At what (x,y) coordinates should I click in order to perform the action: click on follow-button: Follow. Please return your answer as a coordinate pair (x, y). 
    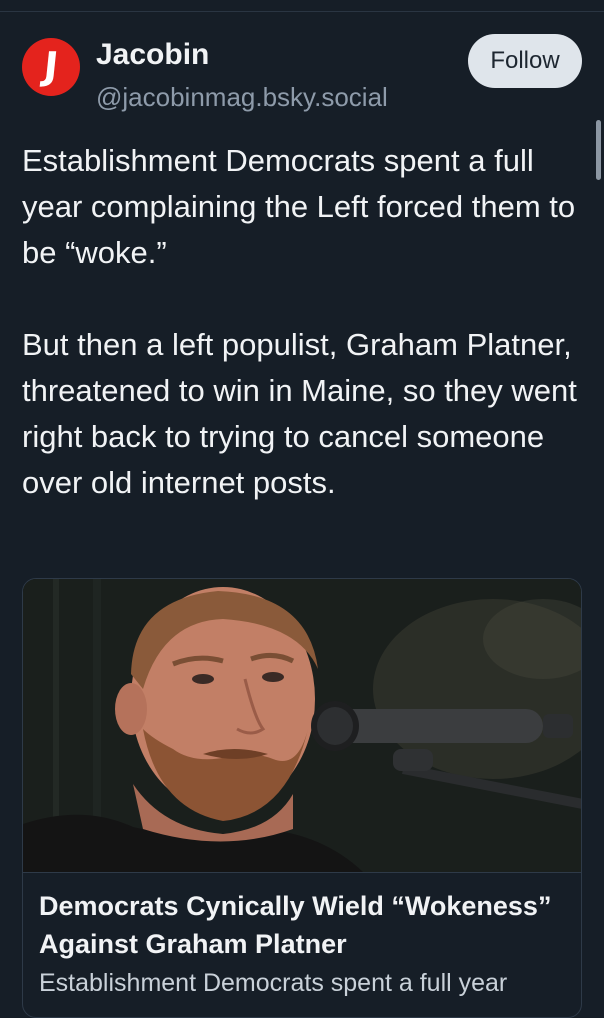
    Looking at the image, I should click on (525, 61).